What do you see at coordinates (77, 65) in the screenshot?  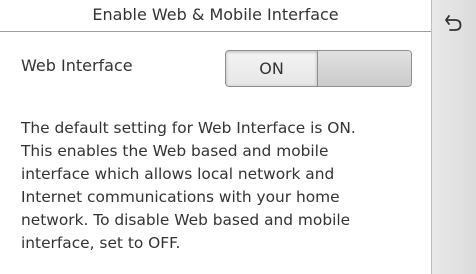 I see `web-interface-label: Web Interface` at bounding box center [77, 65].